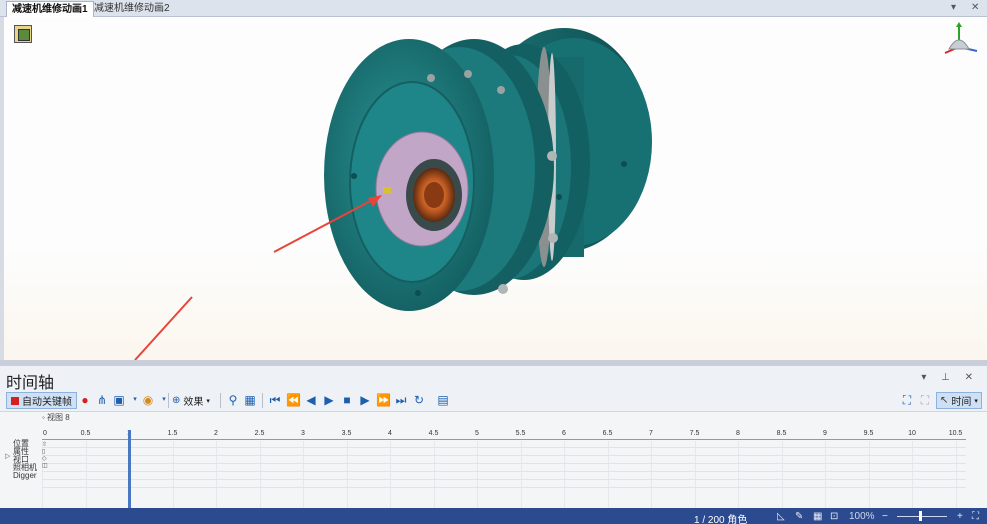 The width and height of the screenshot is (987, 524). I want to click on measure-icon: ◺, so click(781, 516).